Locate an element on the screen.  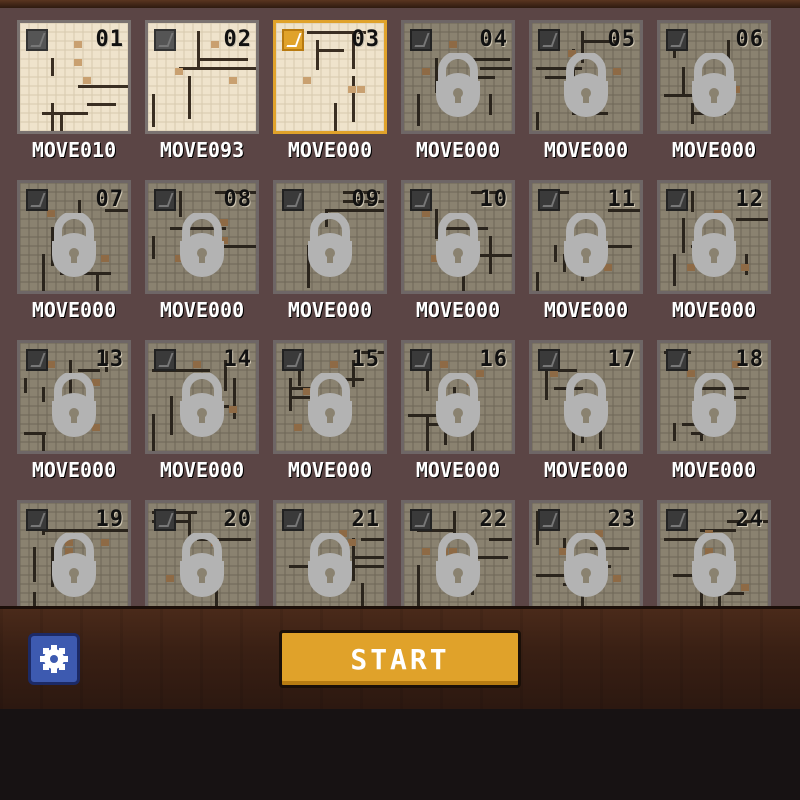
move-count: MOVE010 is located at coordinates (74, 150).